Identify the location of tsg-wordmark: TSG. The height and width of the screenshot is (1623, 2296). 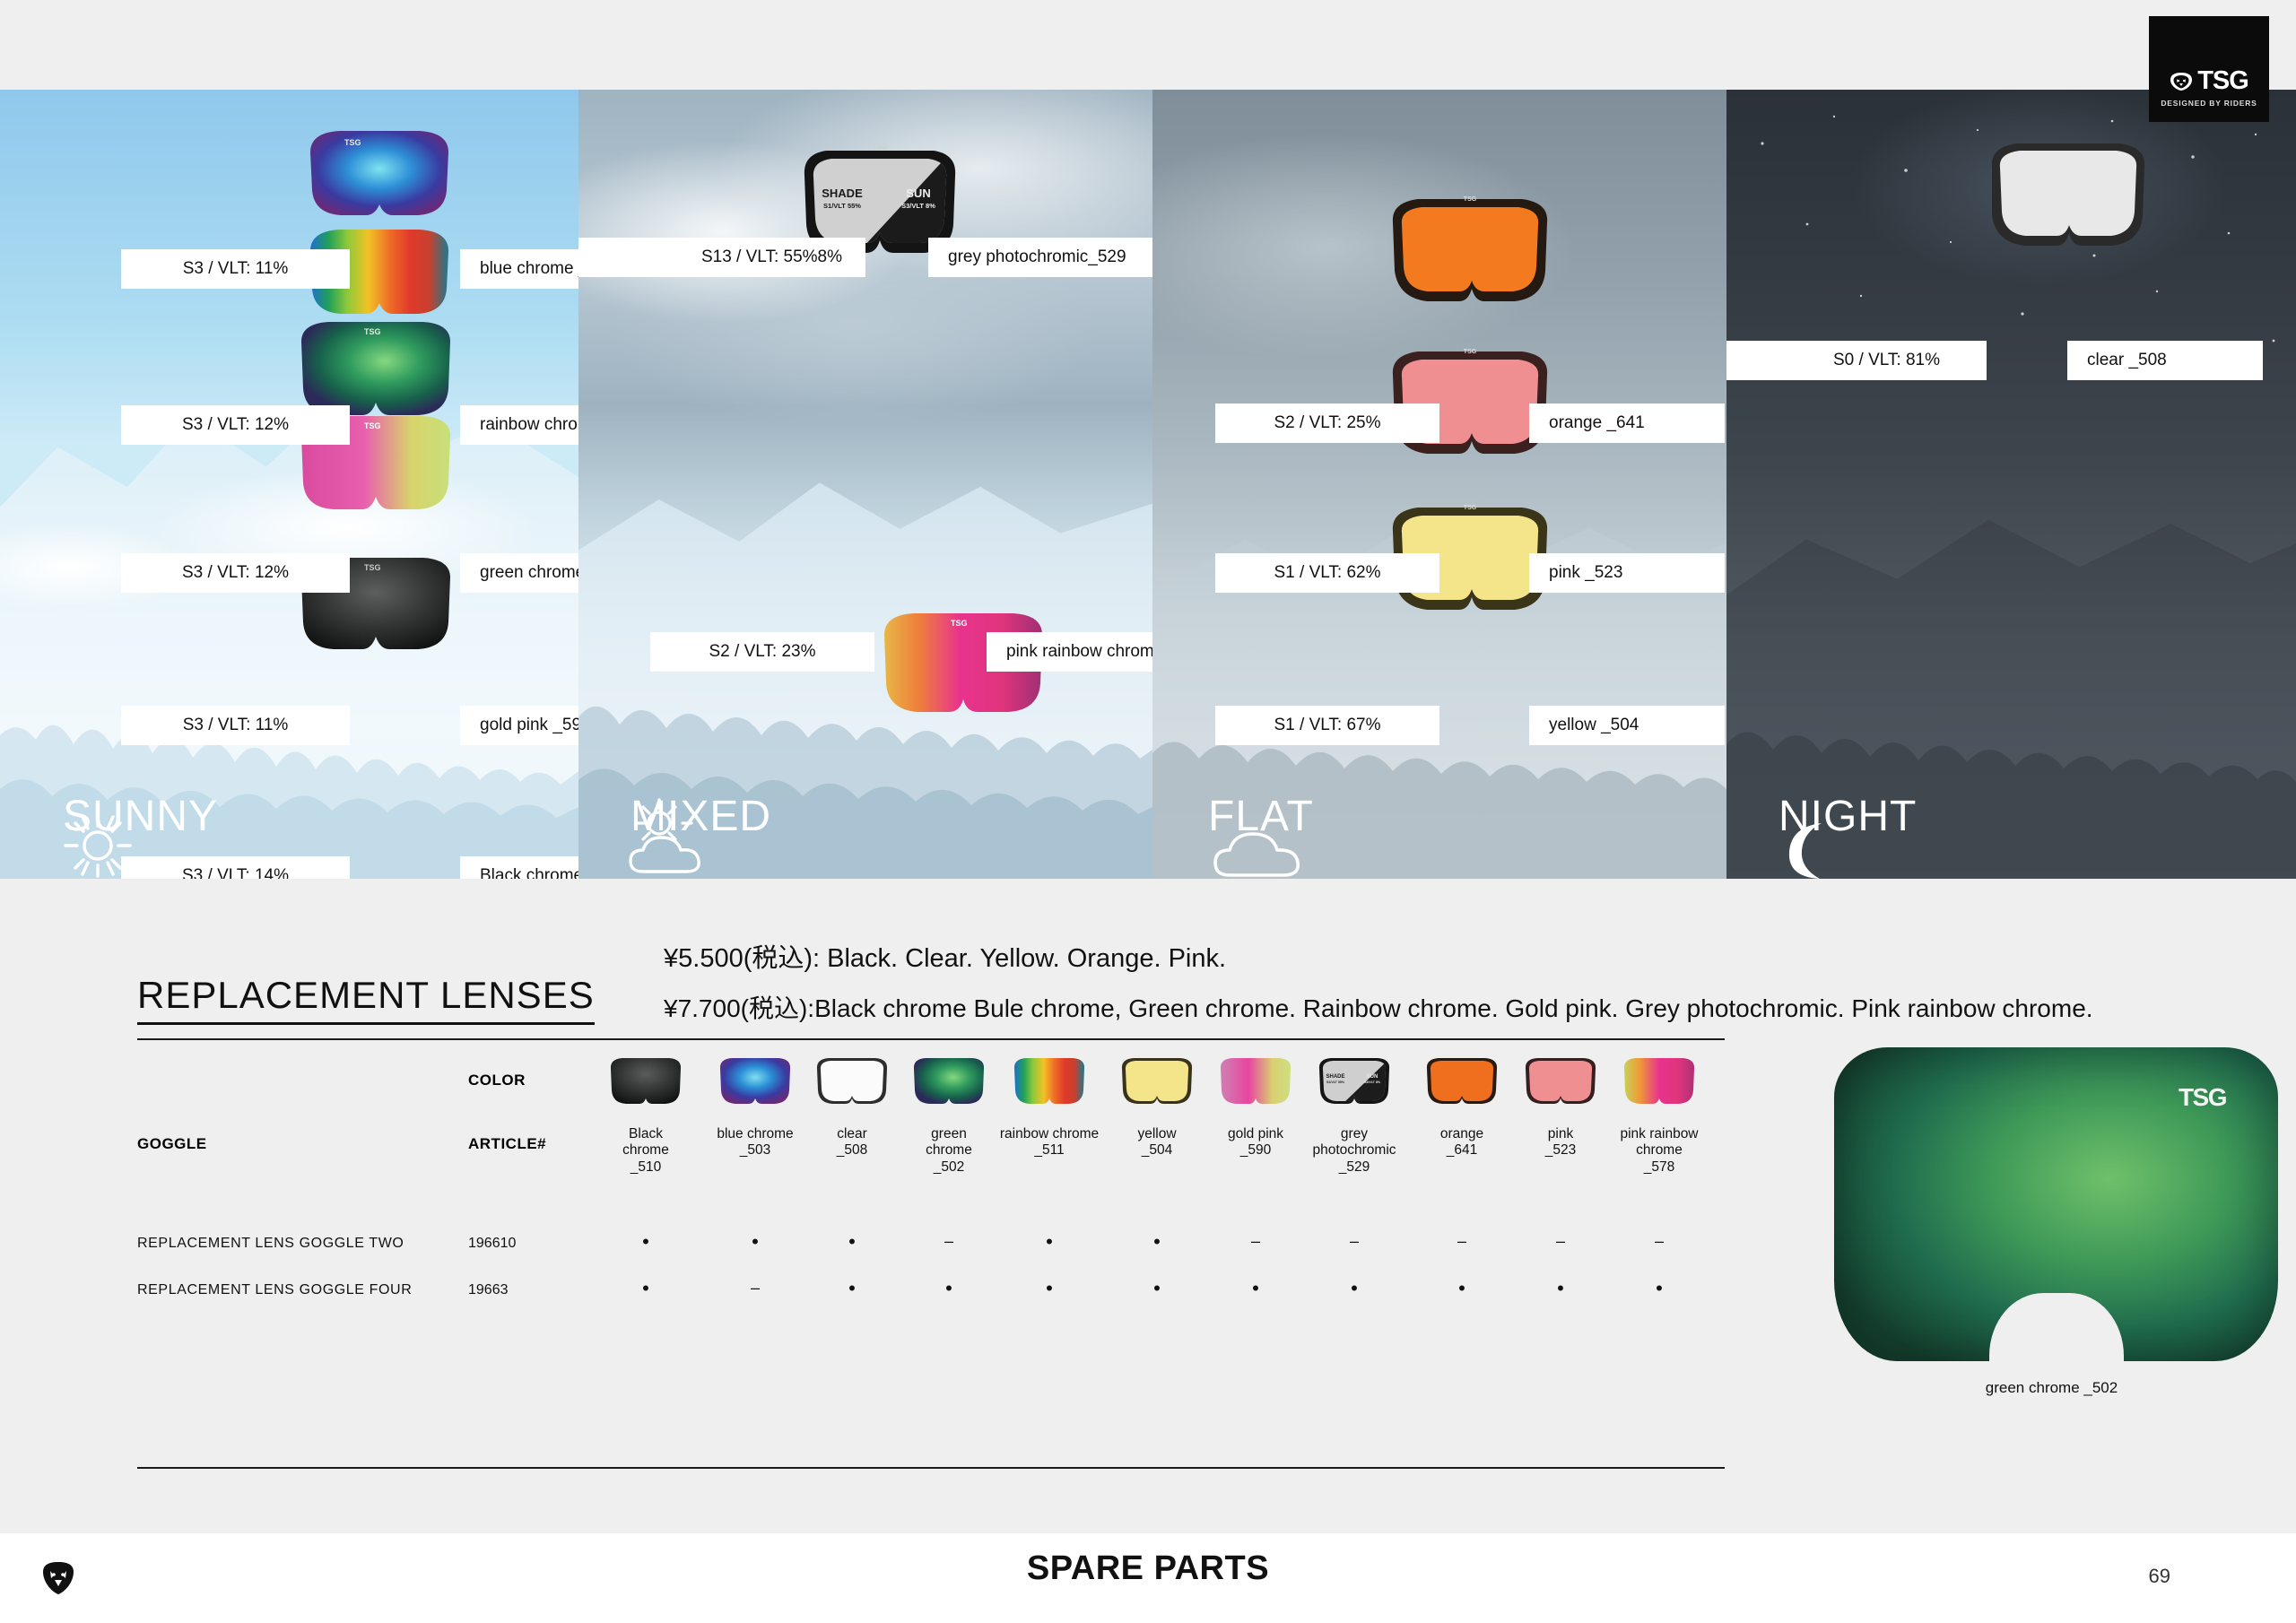
(2223, 80).